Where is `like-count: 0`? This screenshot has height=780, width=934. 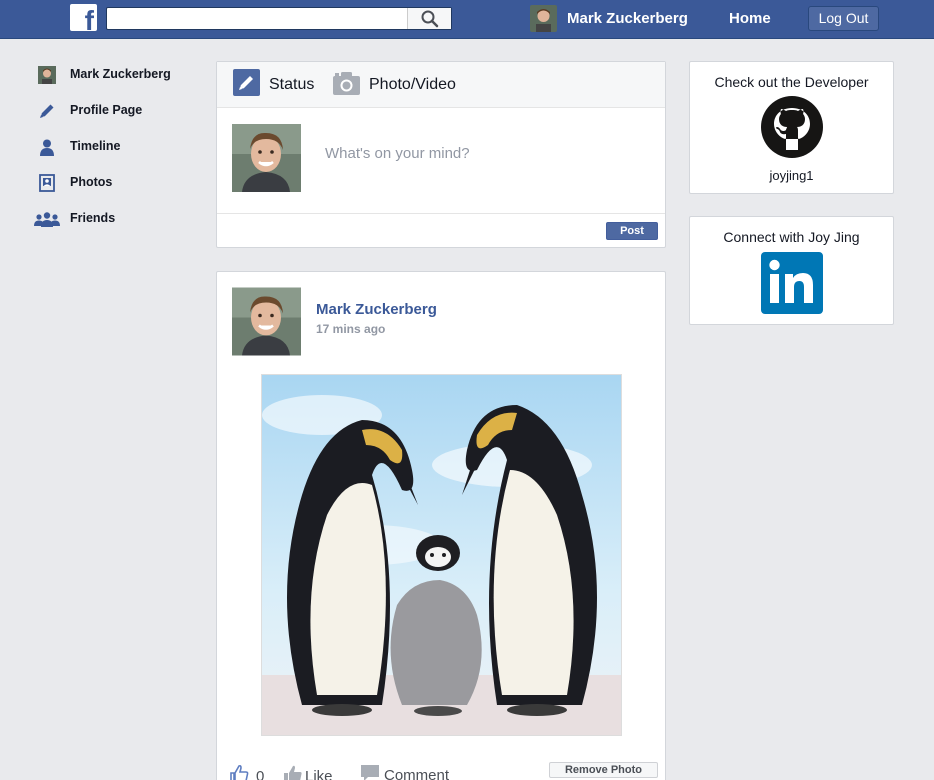 like-count: 0 is located at coordinates (246, 772).